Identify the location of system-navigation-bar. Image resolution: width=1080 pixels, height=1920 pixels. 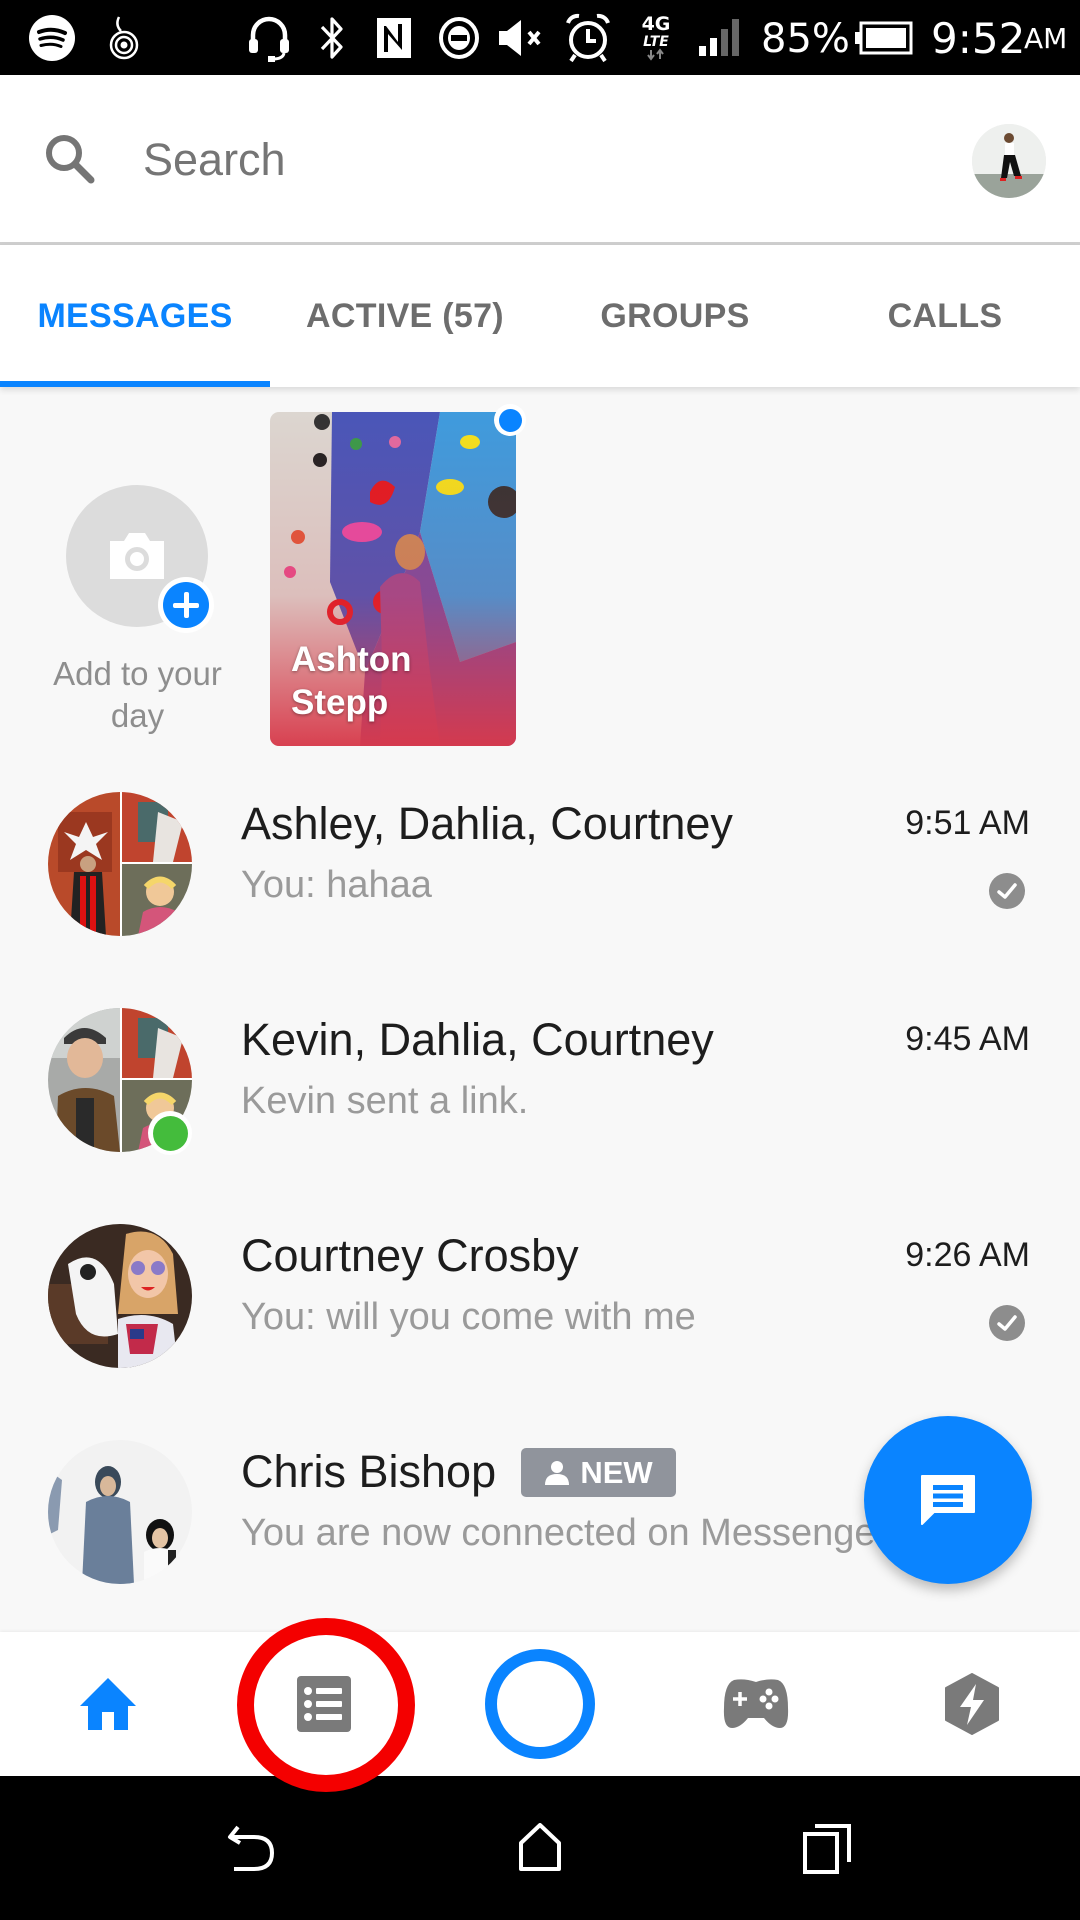
(540, 1848).